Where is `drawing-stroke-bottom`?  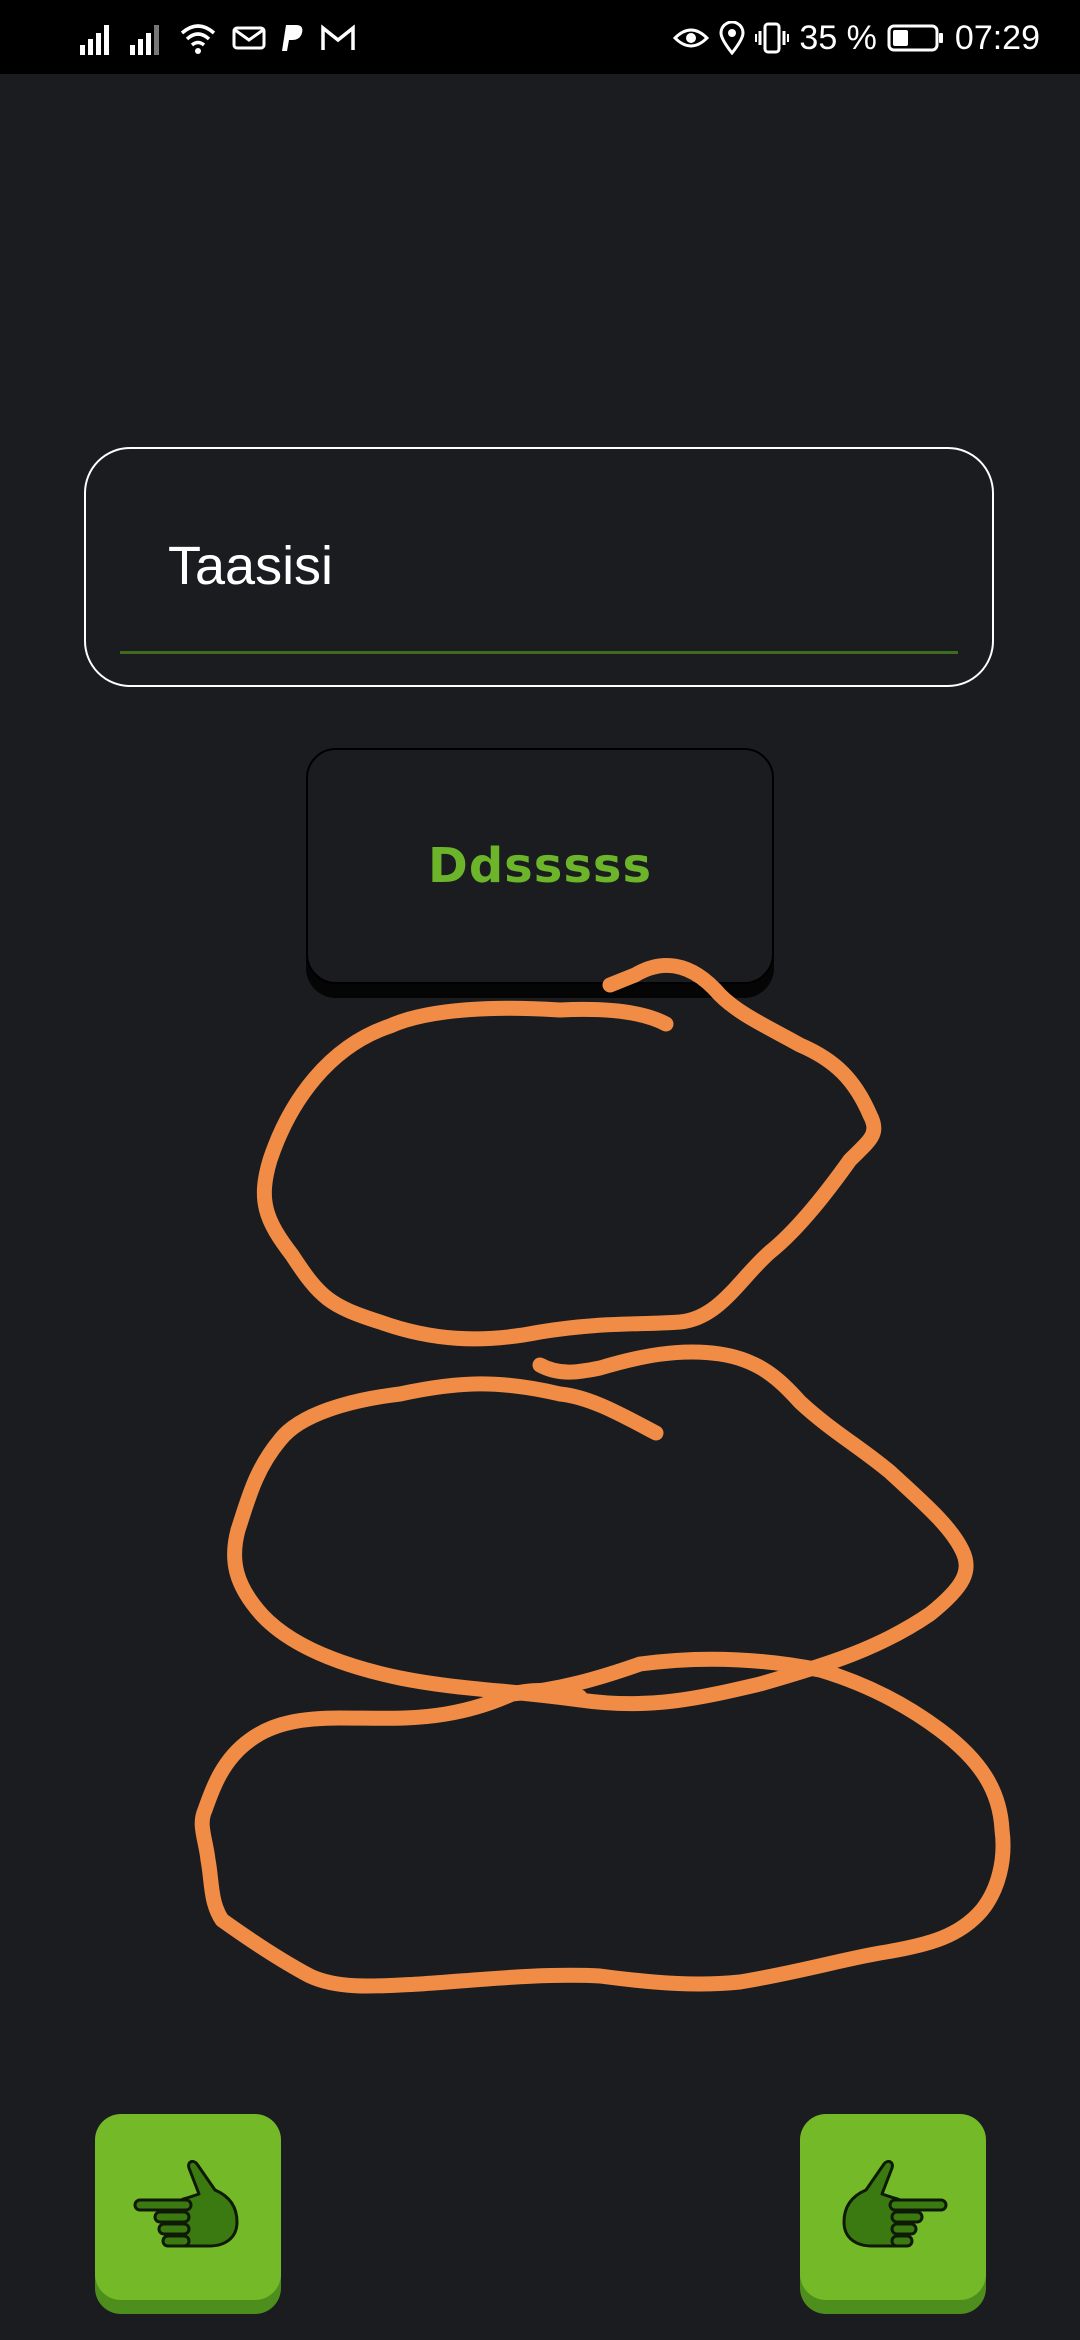 drawing-stroke-bottom is located at coordinates (602, 1822).